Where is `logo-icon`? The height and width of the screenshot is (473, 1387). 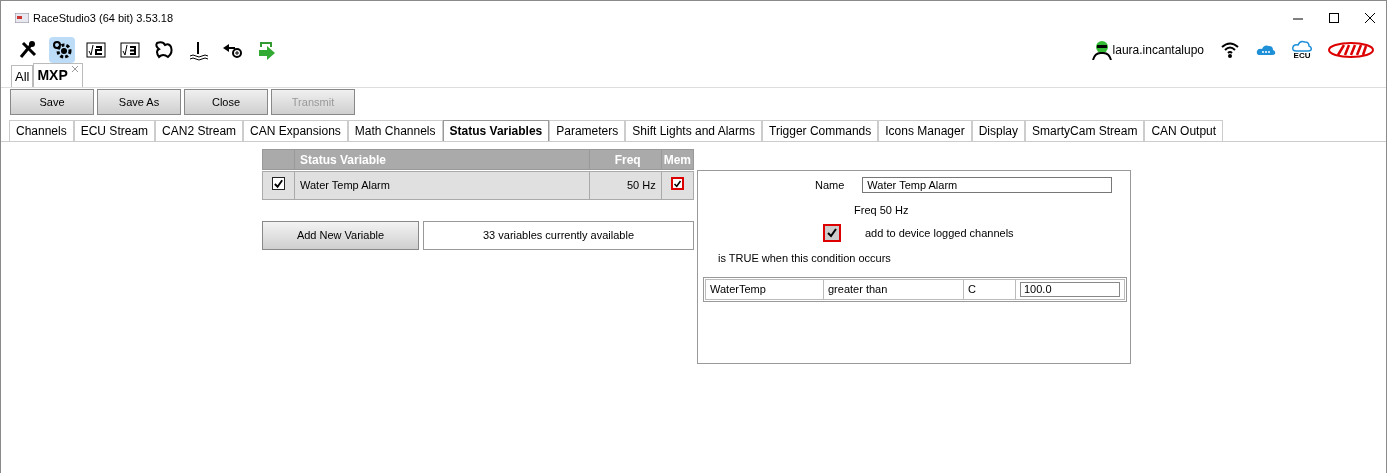 logo-icon is located at coordinates (1351, 50).